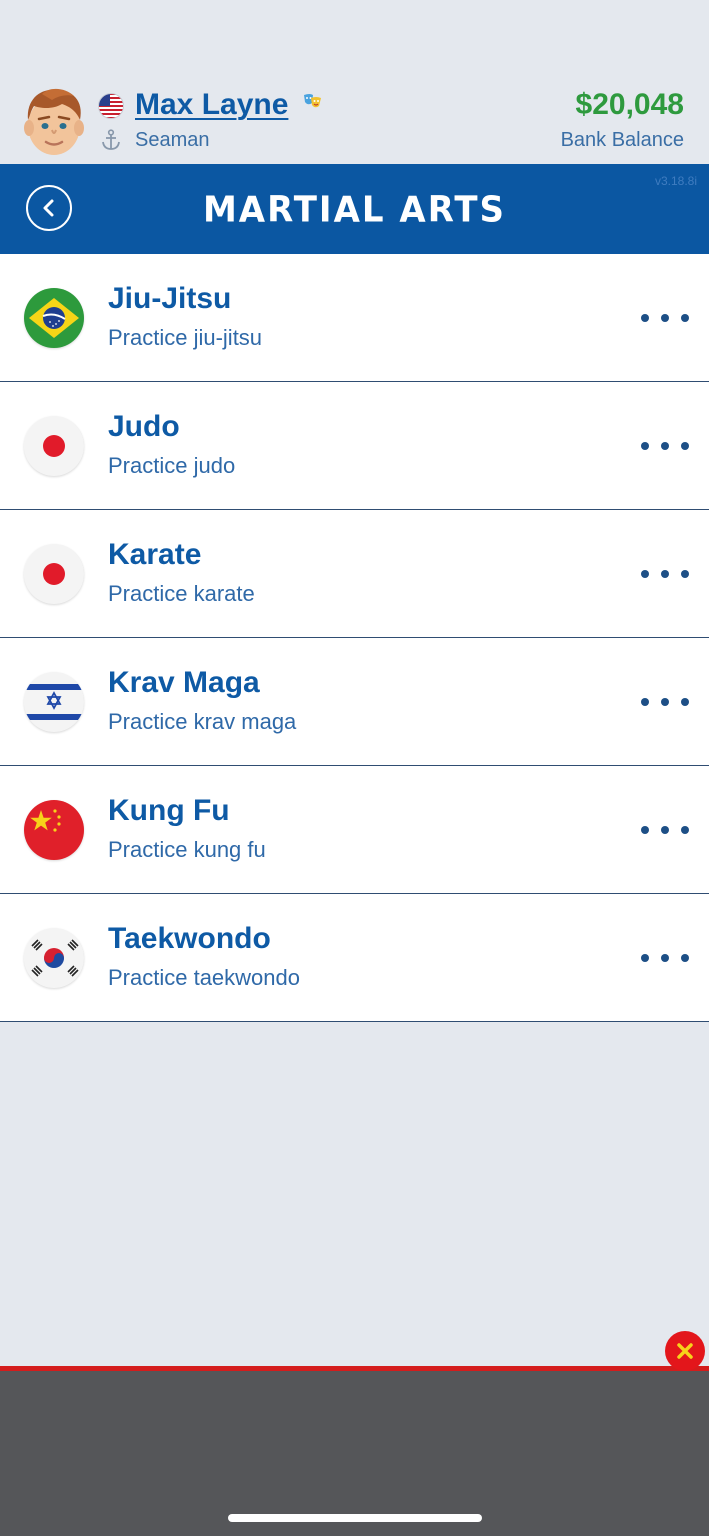 The width and height of the screenshot is (709, 1536). Describe the element at coordinates (629, 104) in the screenshot. I see `bank-balance-amount: $20,048` at that location.